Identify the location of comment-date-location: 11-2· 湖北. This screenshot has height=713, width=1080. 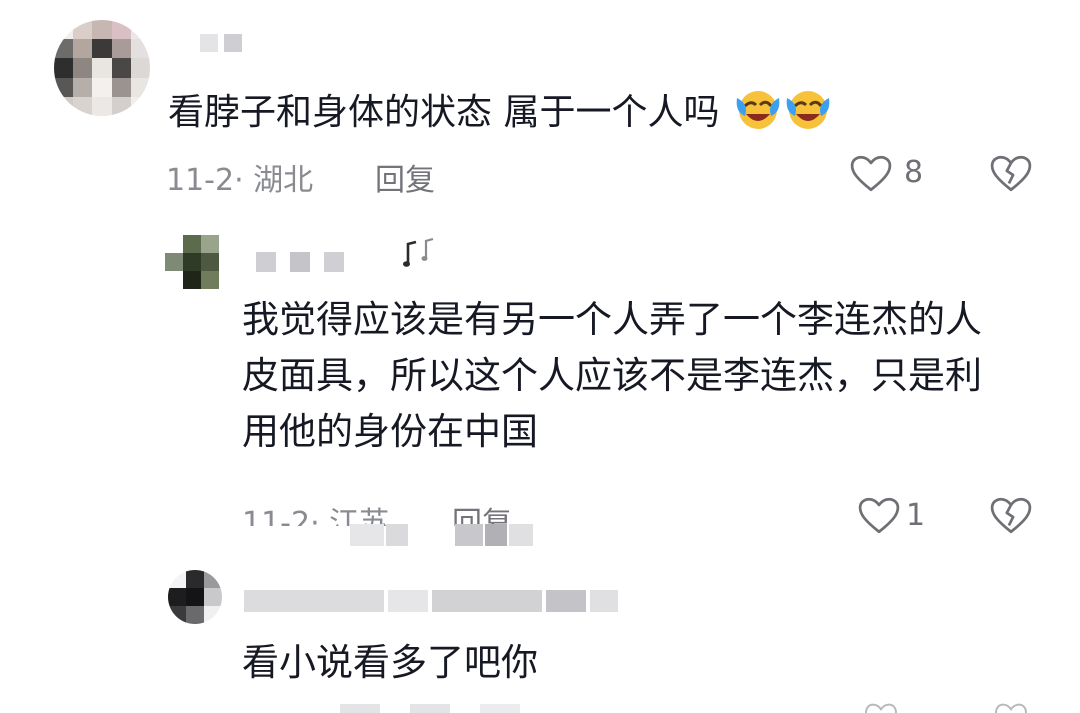
(240, 180).